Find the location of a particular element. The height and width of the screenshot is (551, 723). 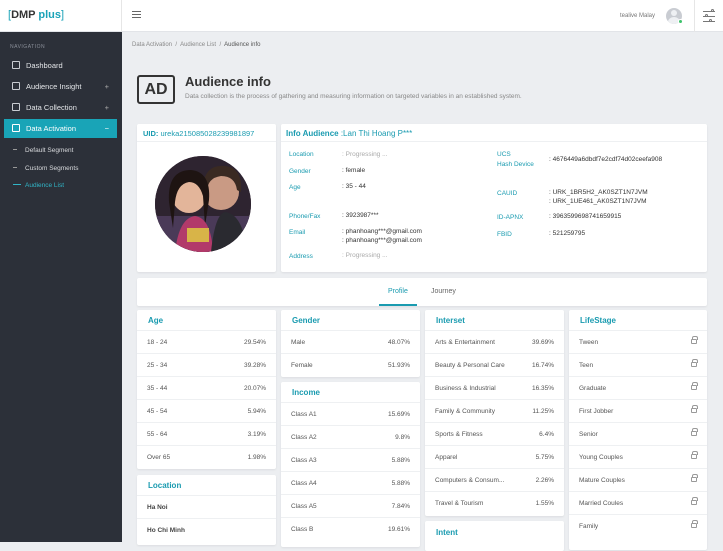

list-item: Teen is located at coordinates (638, 364).